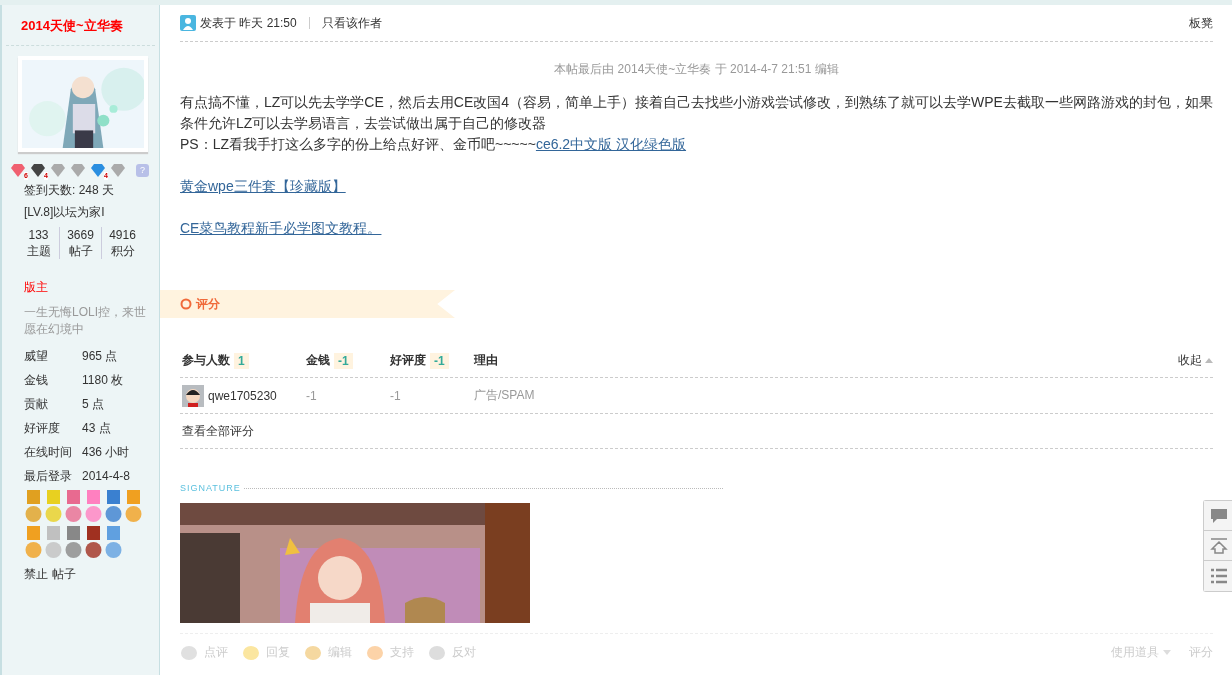  What do you see at coordinates (93, 404) in the screenshot?
I see `profile-value: 5 点` at bounding box center [93, 404].